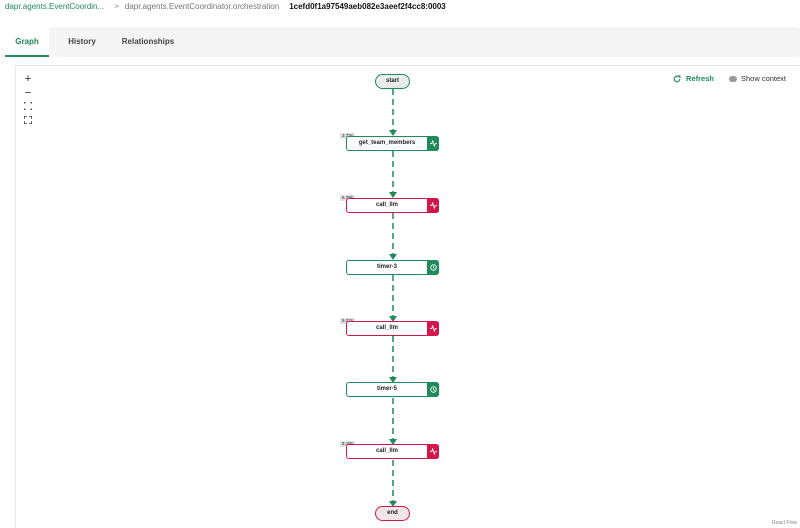  I want to click on zoom-in-button: +, so click(28, 79).